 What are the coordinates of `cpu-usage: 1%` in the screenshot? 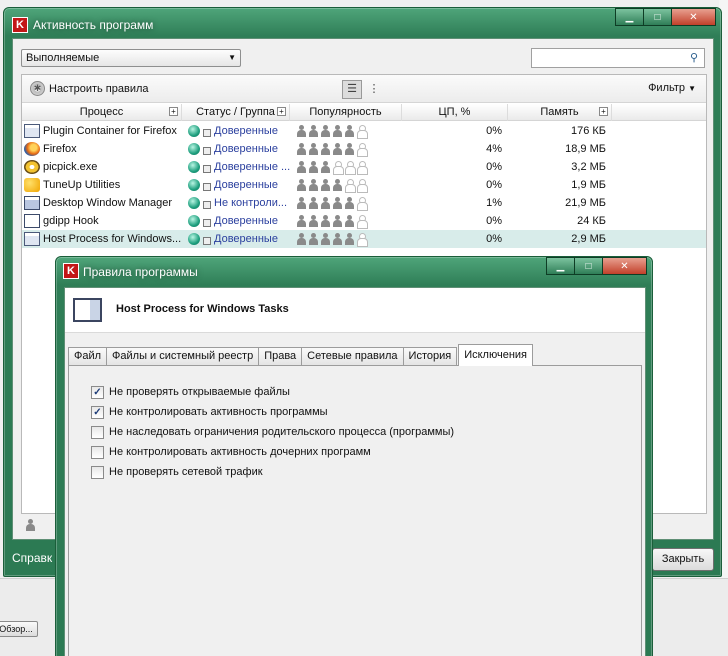 It's located at (494, 203).